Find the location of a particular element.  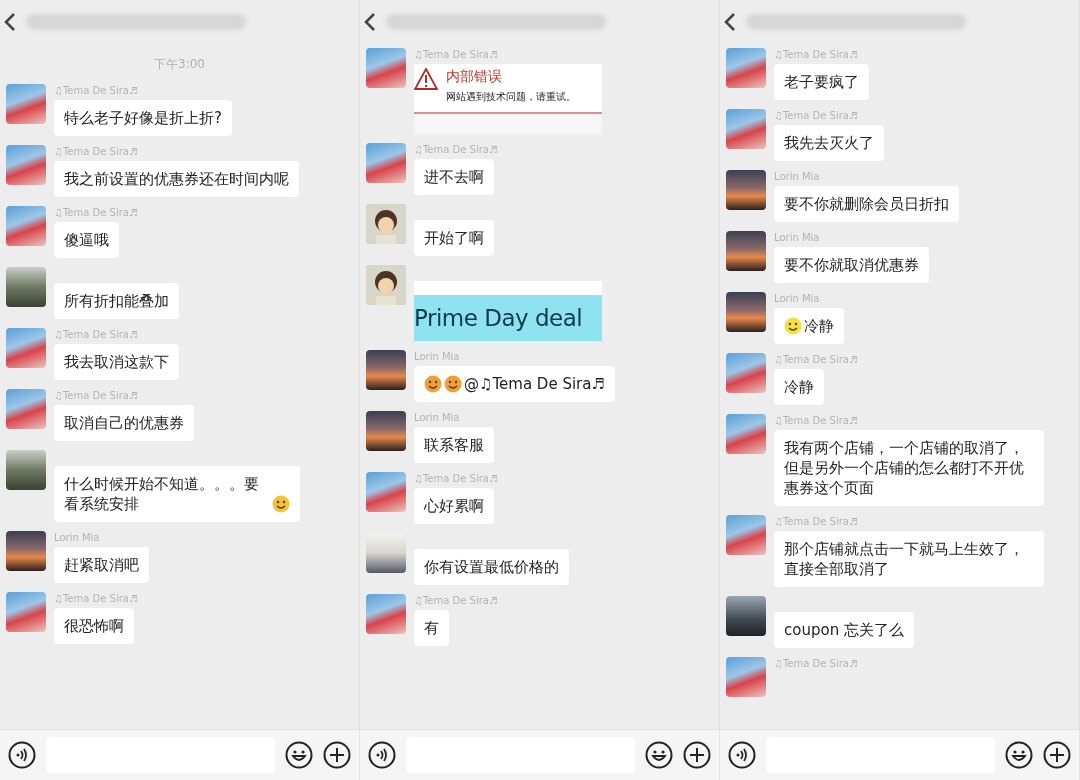

timestamp: 下午3:00 is located at coordinates (179, 64).